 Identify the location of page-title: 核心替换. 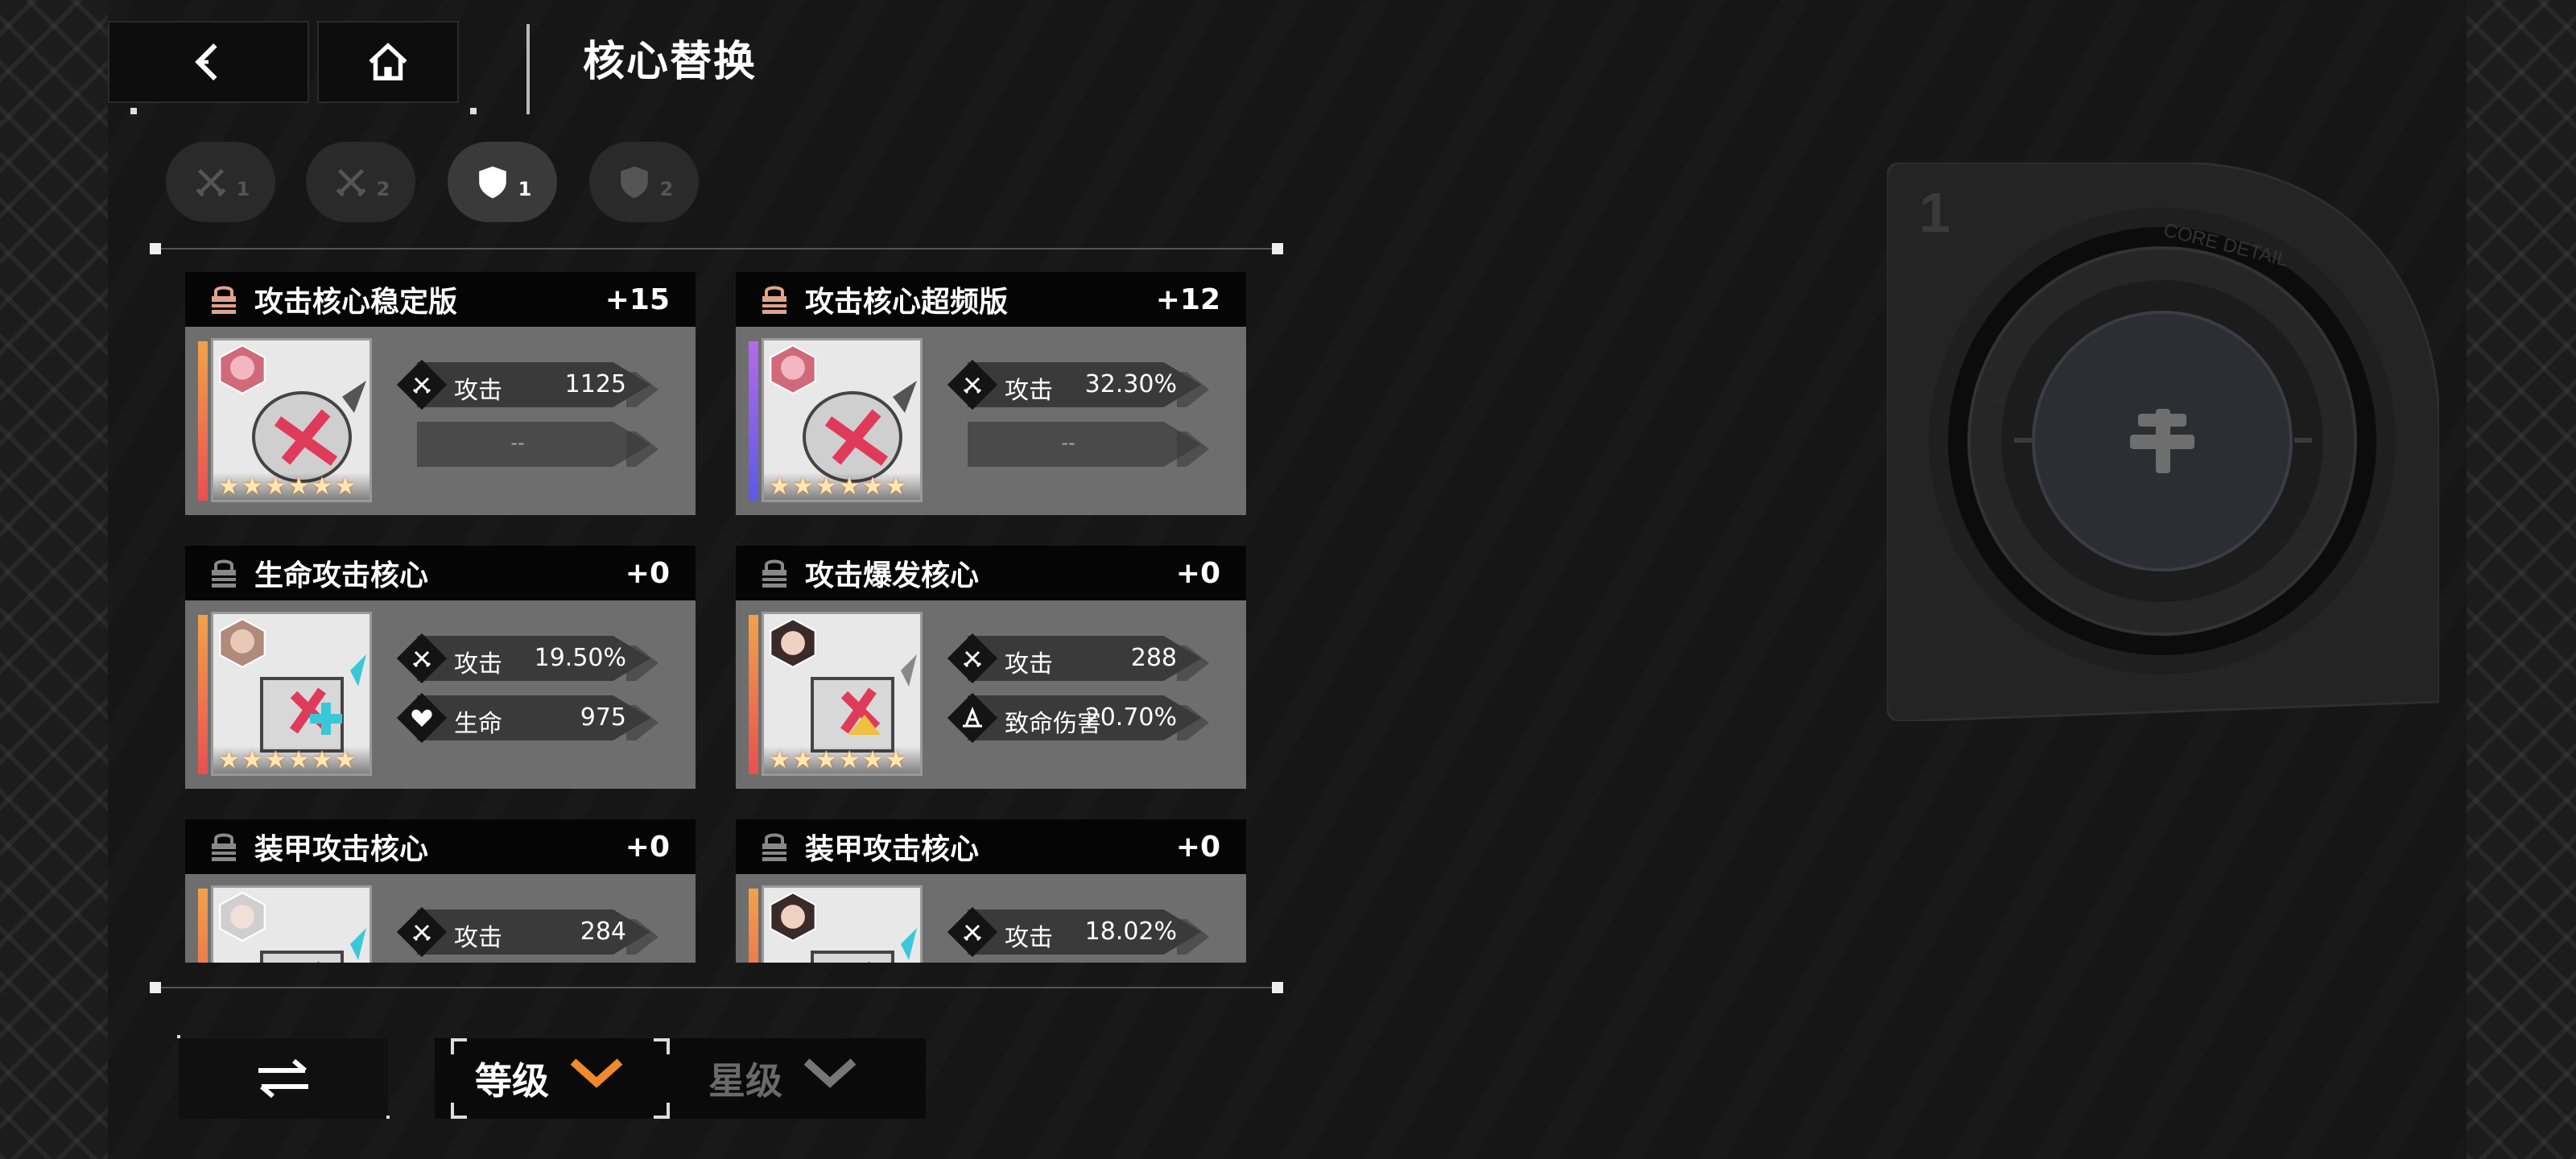
(670, 62).